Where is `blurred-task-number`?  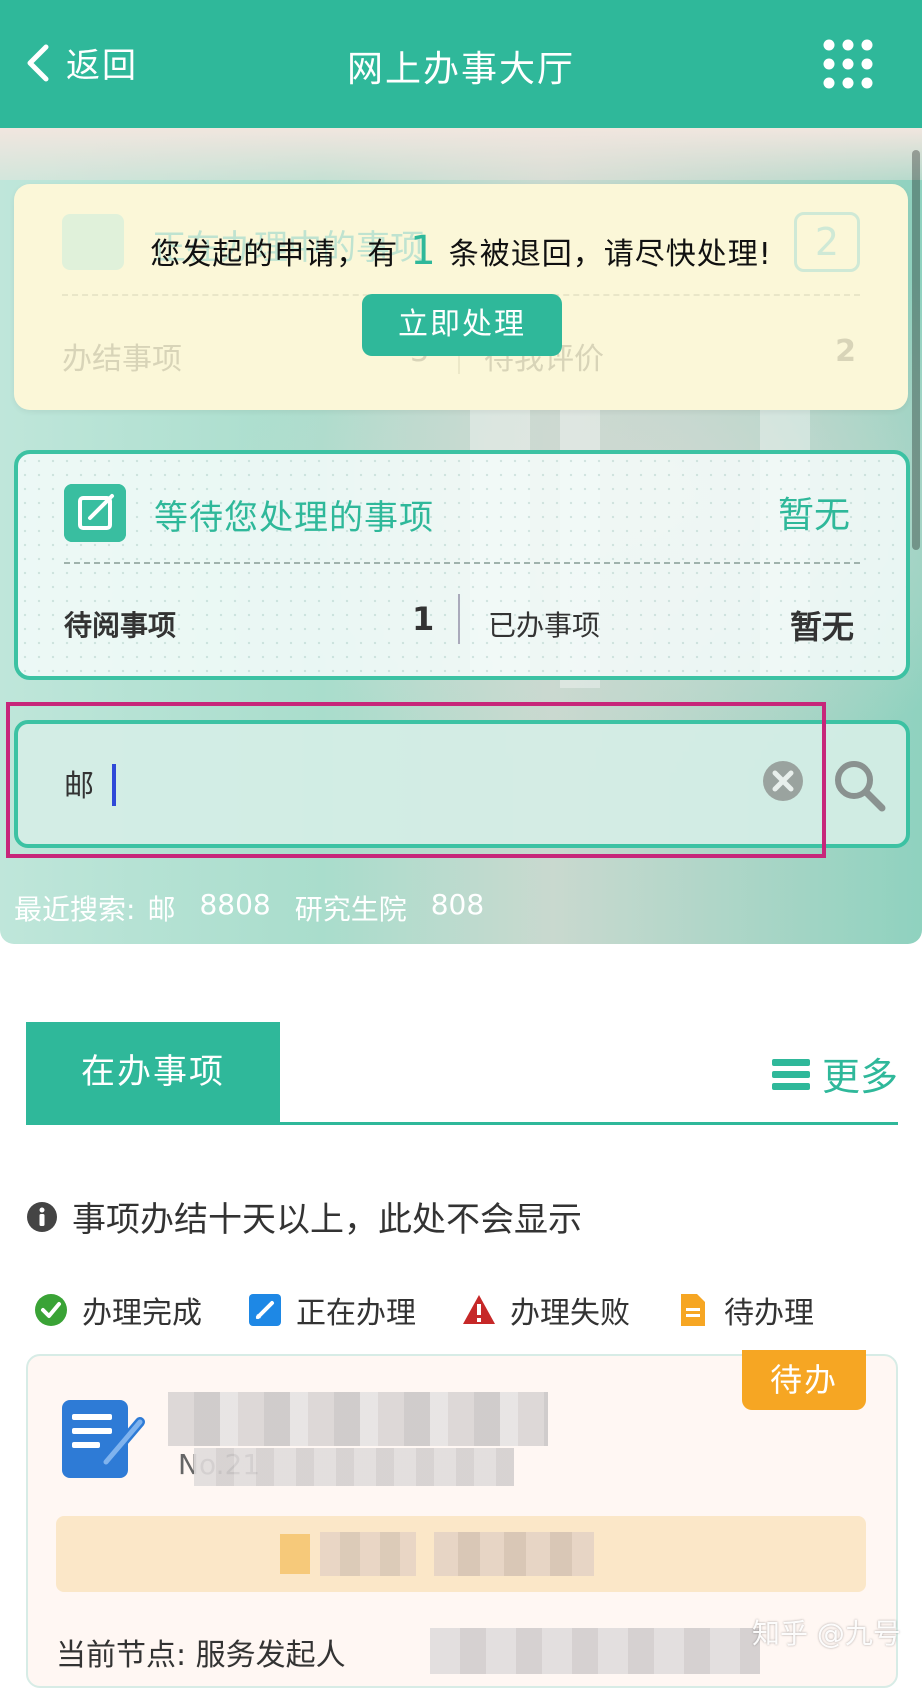 blurred-task-number is located at coordinates (354, 1467).